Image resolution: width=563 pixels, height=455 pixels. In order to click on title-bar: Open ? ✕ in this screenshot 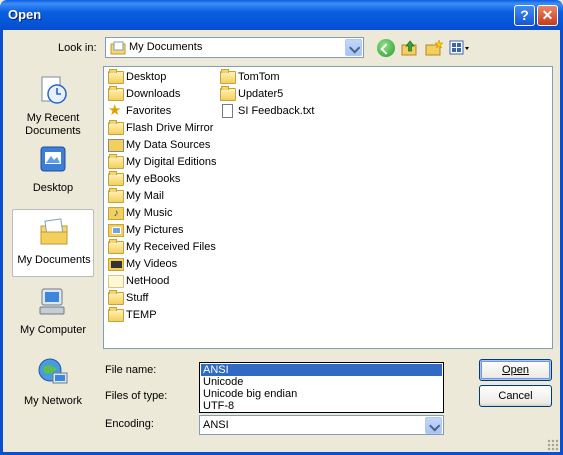, I will do `click(281, 15)`.